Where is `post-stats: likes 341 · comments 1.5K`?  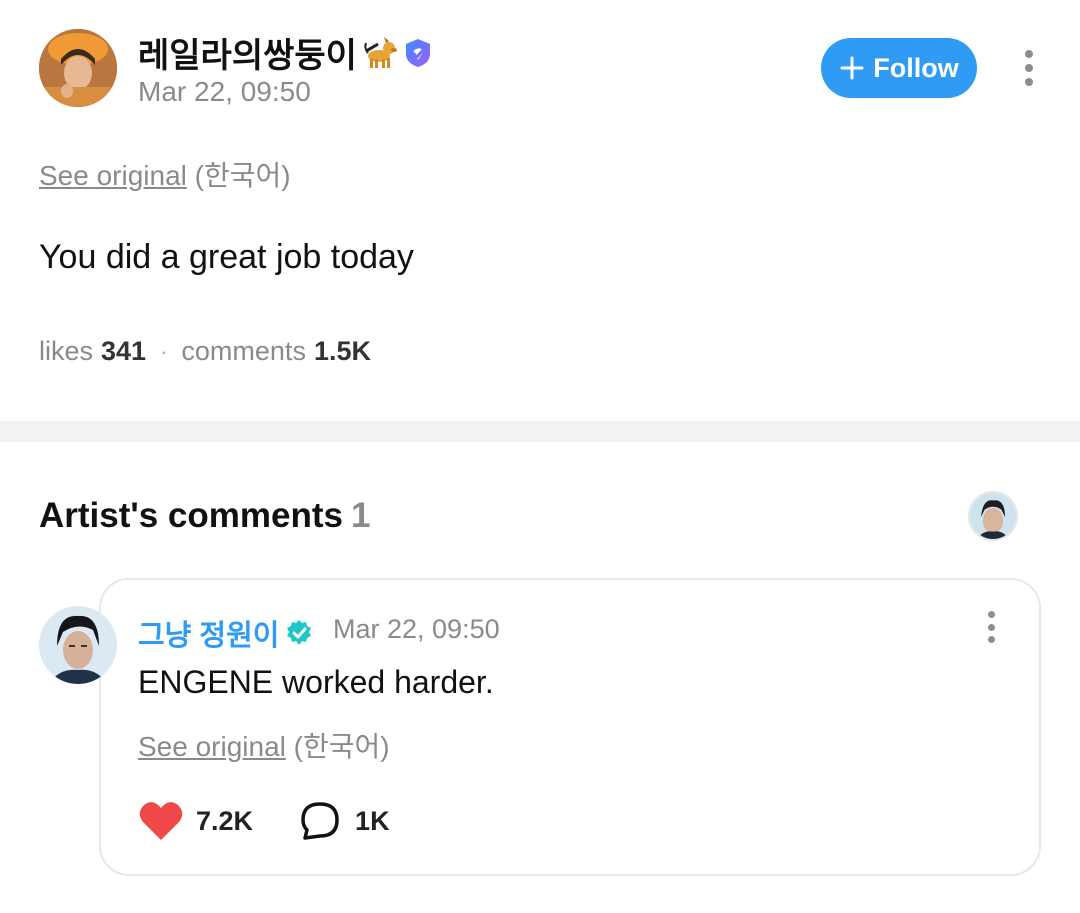
post-stats: likes 341 · comments 1.5K is located at coordinates (205, 351).